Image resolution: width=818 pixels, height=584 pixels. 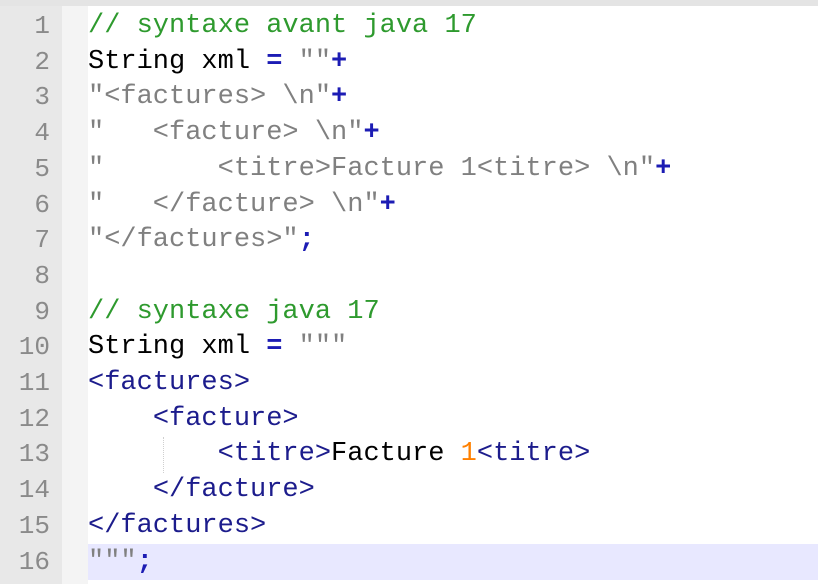 What do you see at coordinates (453, 97) in the screenshot?
I see `line-code: "<factures> \n"+` at bounding box center [453, 97].